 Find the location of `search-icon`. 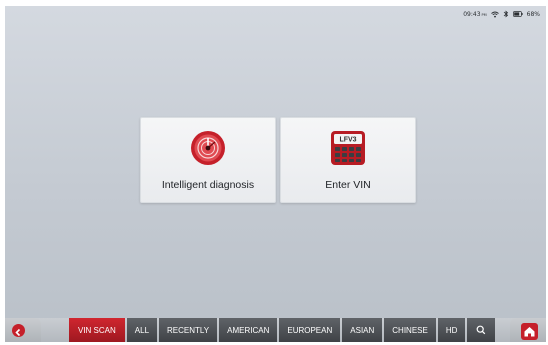

search-icon is located at coordinates (481, 330).